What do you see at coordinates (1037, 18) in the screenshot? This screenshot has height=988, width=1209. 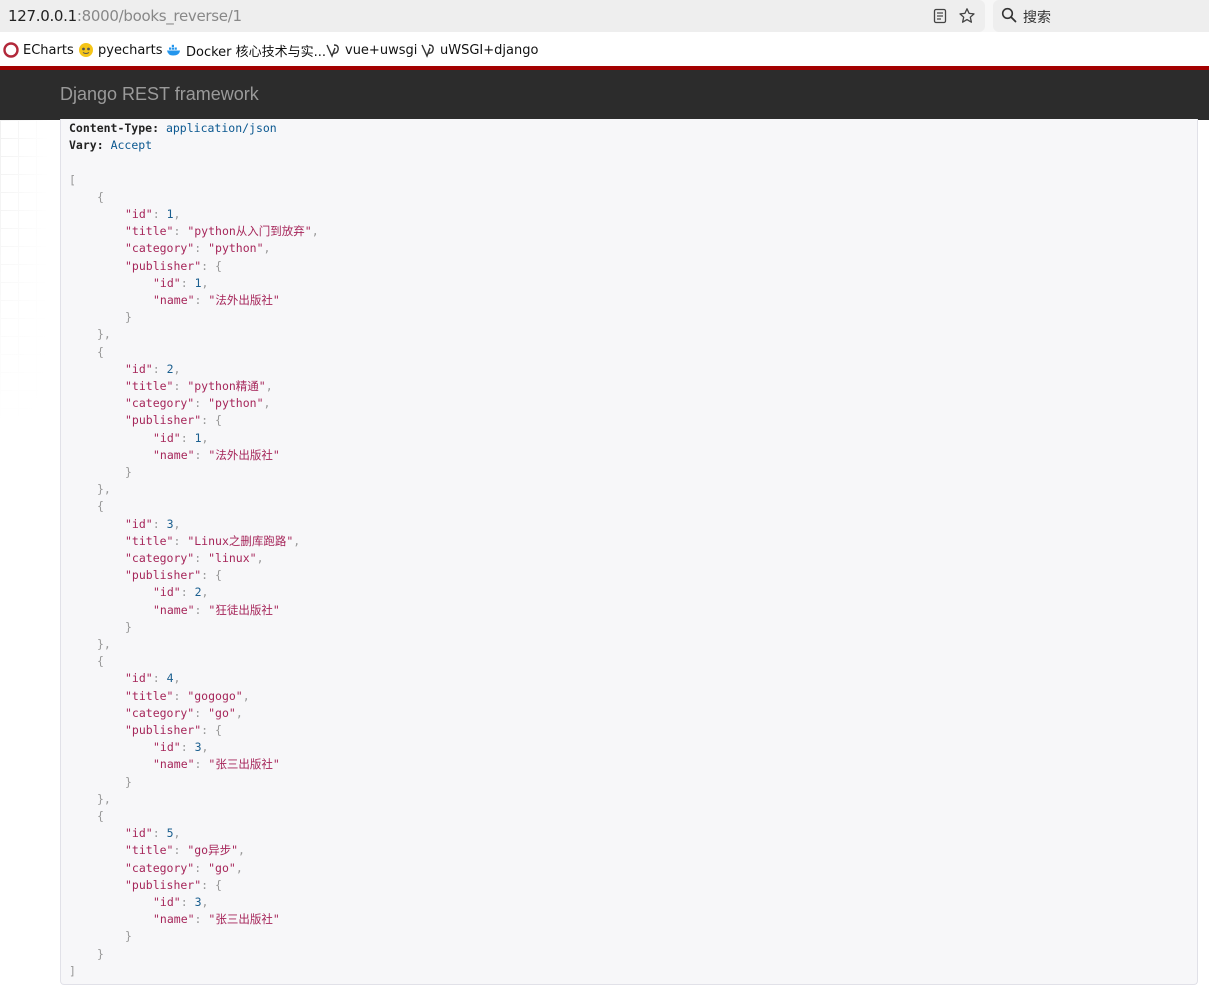 I see `search-placeholder: 搜索` at bounding box center [1037, 18].